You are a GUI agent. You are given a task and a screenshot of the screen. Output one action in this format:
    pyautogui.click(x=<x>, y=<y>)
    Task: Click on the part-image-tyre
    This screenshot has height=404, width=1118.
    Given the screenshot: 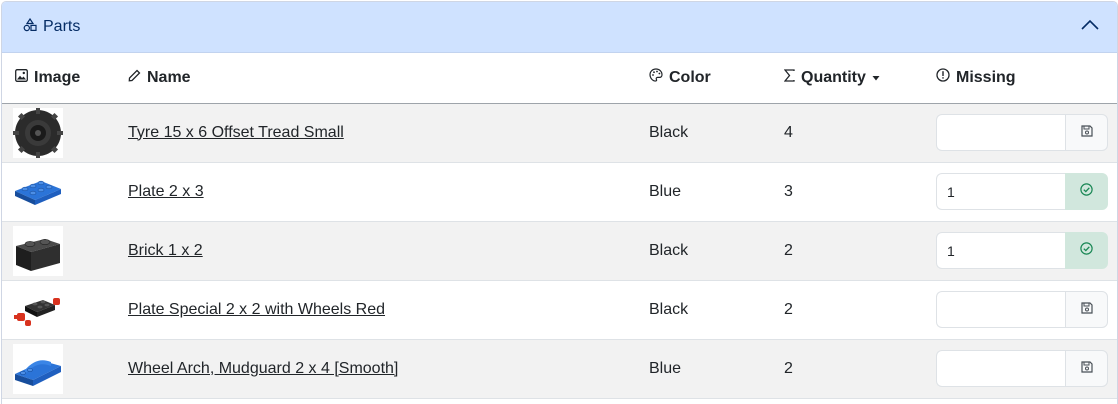 What is the action you would take?
    pyautogui.click(x=38, y=132)
    